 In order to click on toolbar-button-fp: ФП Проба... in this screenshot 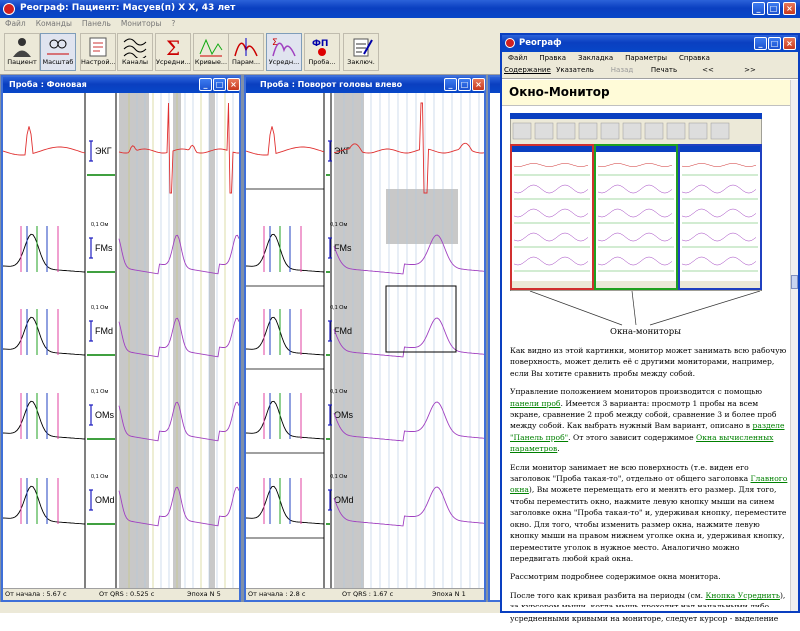, I will do `click(322, 52)`.